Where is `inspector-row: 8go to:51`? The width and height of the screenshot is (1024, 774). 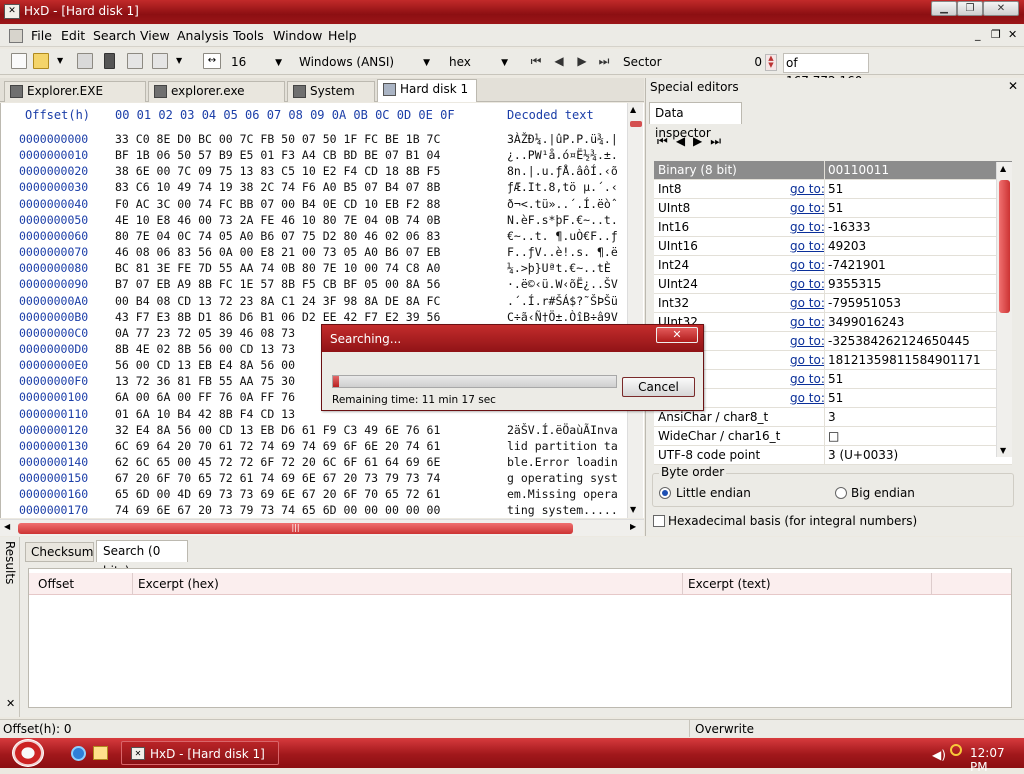
inspector-row: 8go to:51 is located at coordinates (833, 398).